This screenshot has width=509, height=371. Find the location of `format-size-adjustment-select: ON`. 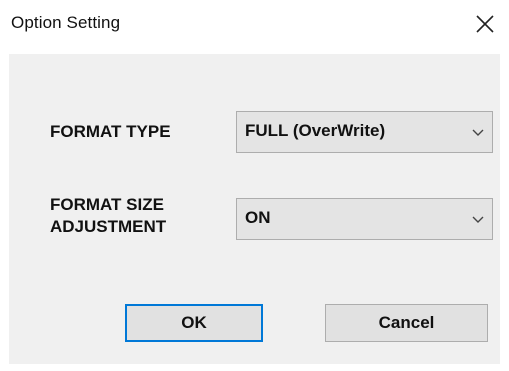

format-size-adjustment-select: ON is located at coordinates (364, 219).